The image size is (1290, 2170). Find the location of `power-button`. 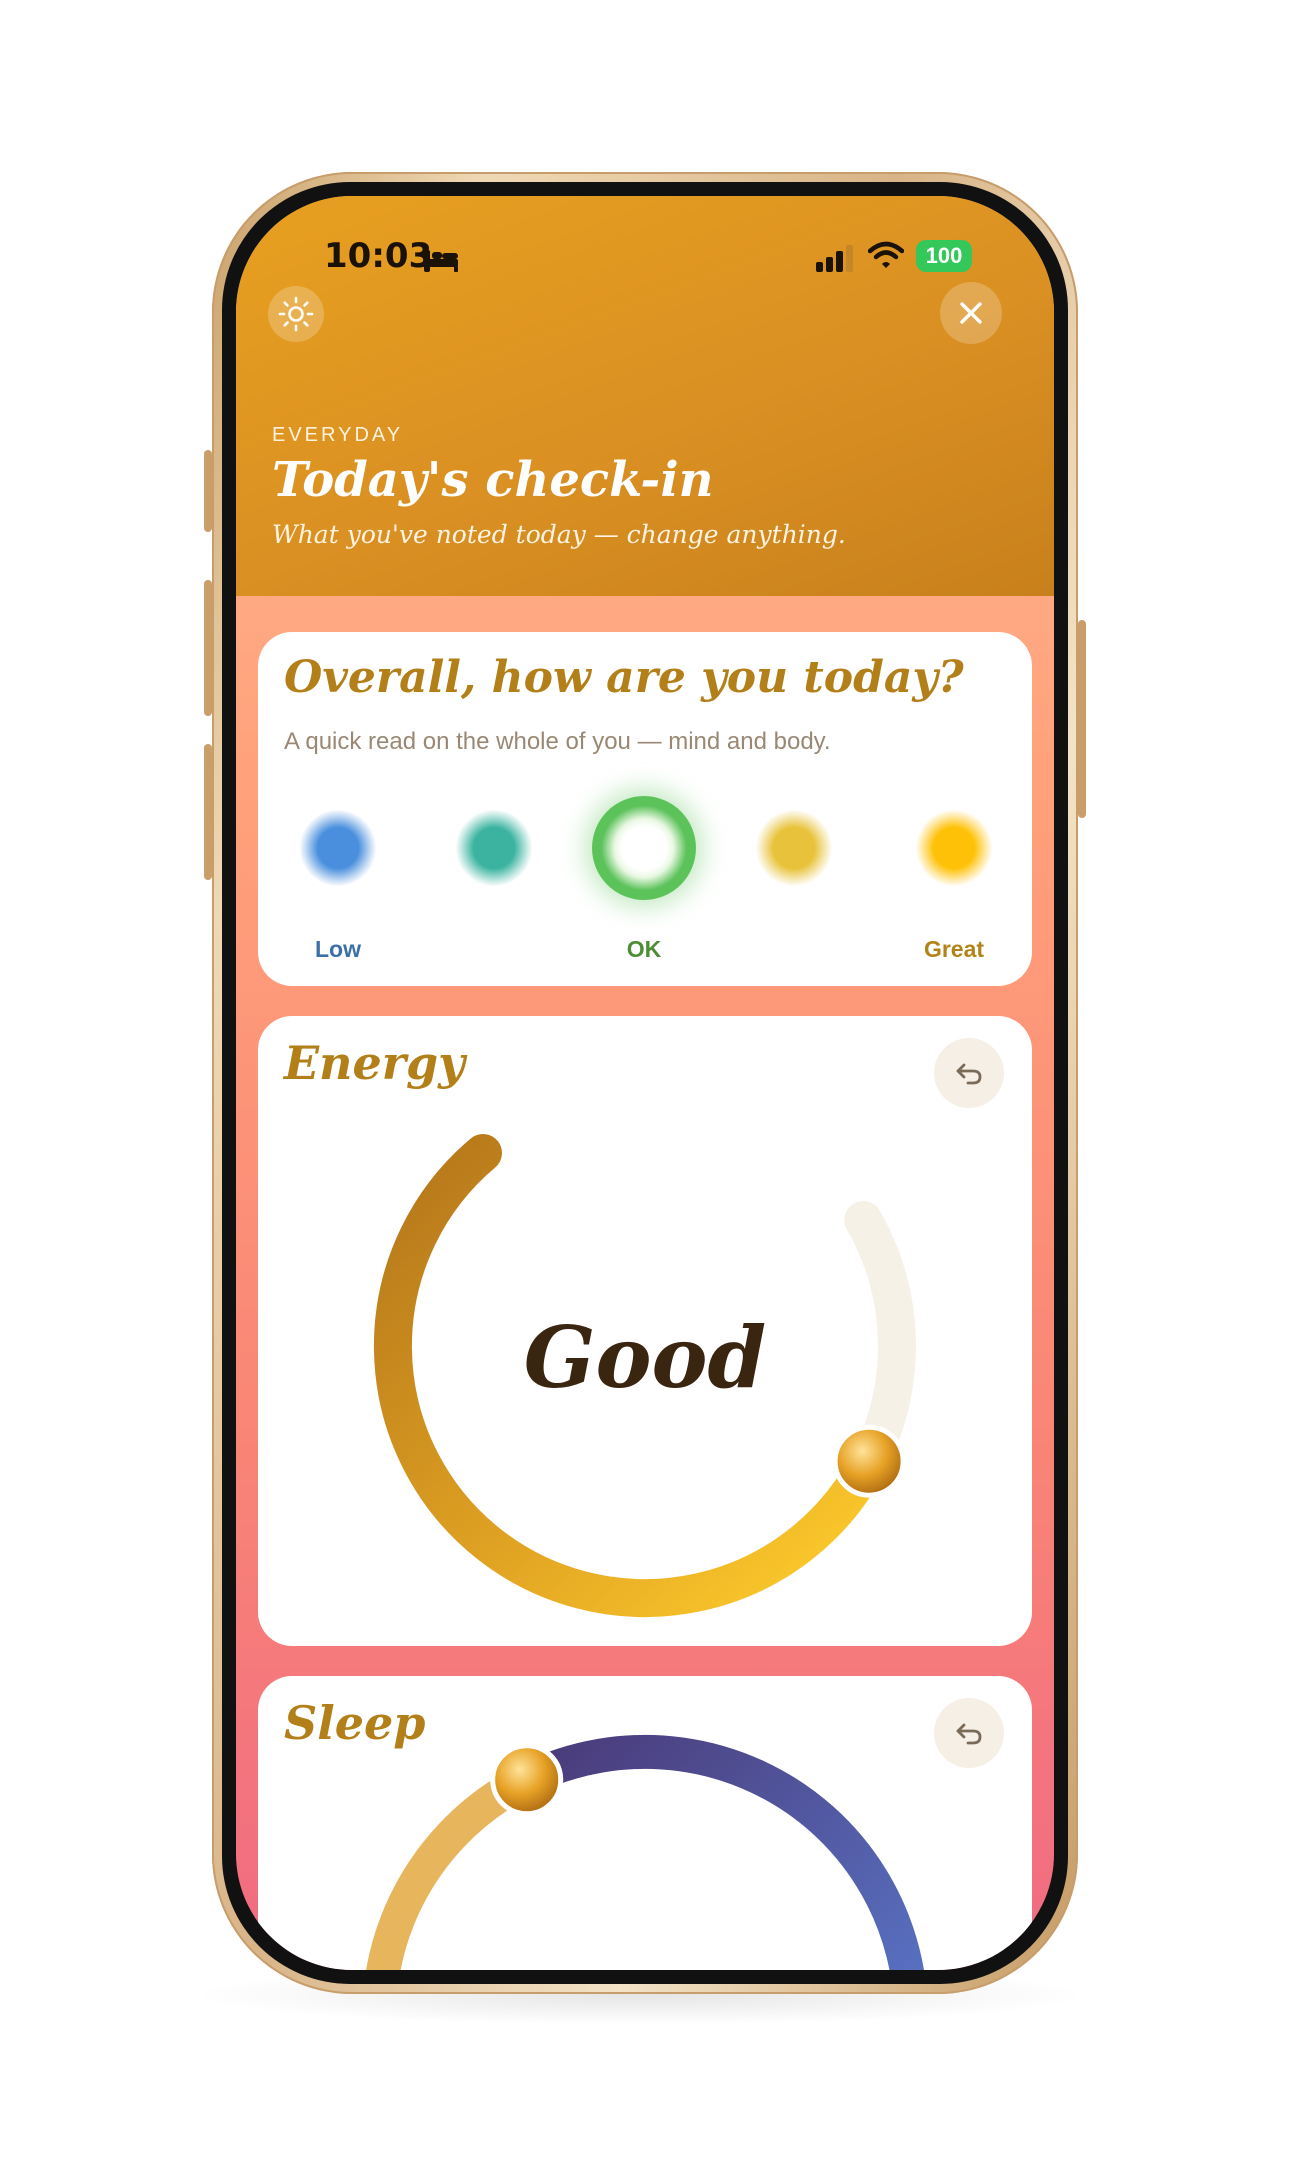

power-button is located at coordinates (1082, 719).